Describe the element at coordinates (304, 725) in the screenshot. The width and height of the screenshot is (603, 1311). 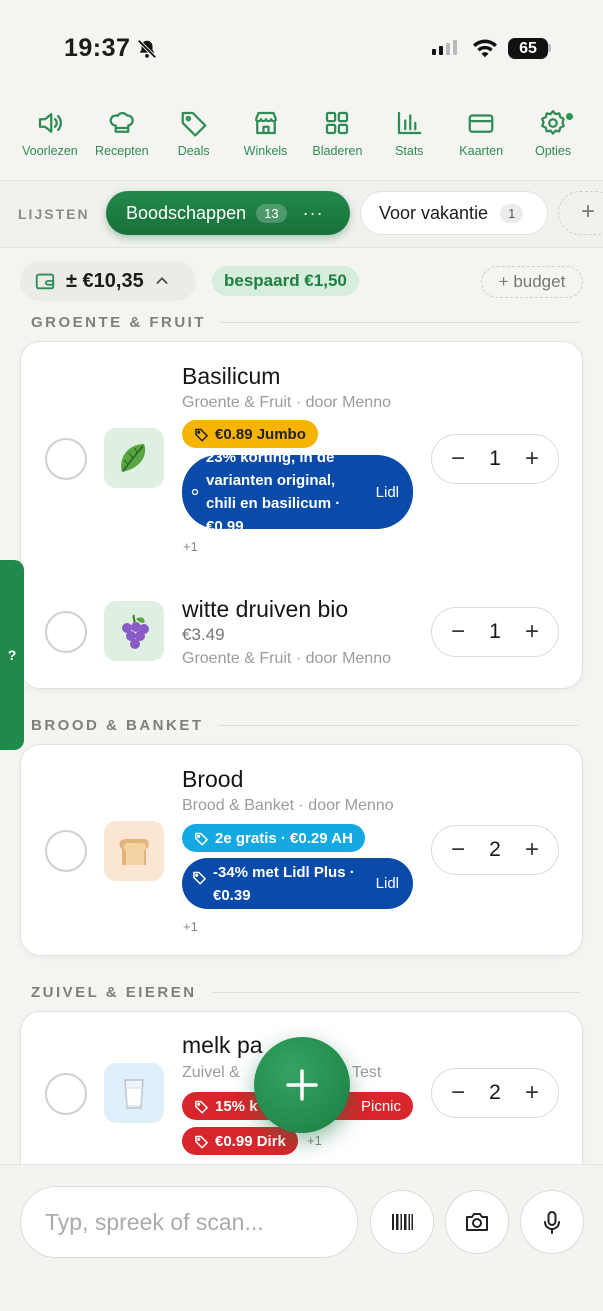
I see `section-header-brood-banket: BROOD & BANKET` at that location.